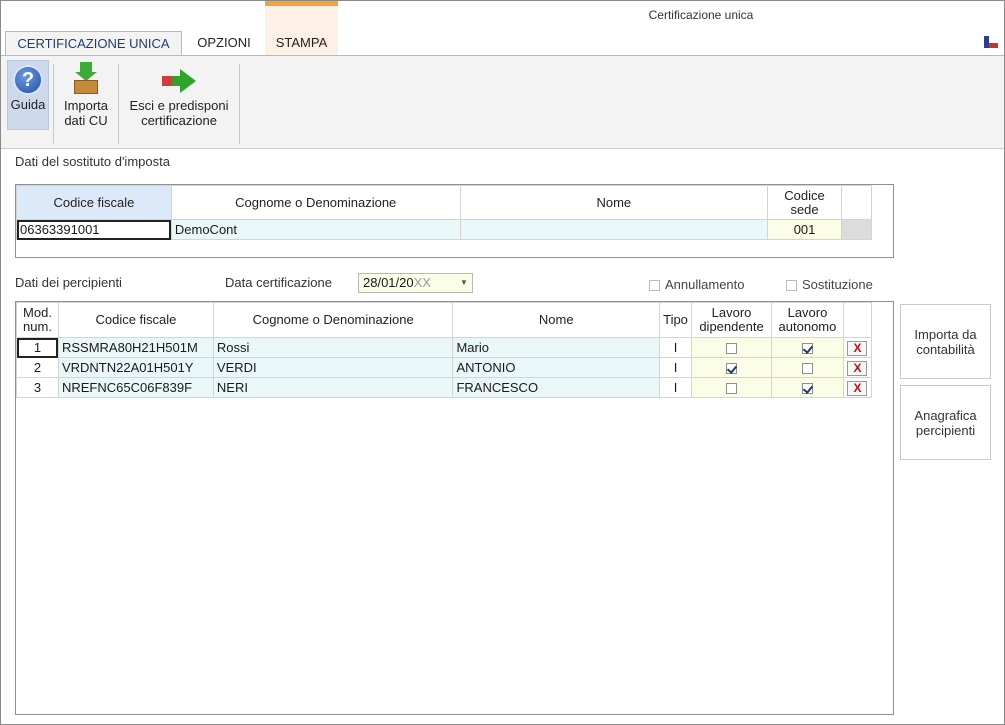  I want to click on sostituto-codice-sede-cell: 001, so click(805, 229).